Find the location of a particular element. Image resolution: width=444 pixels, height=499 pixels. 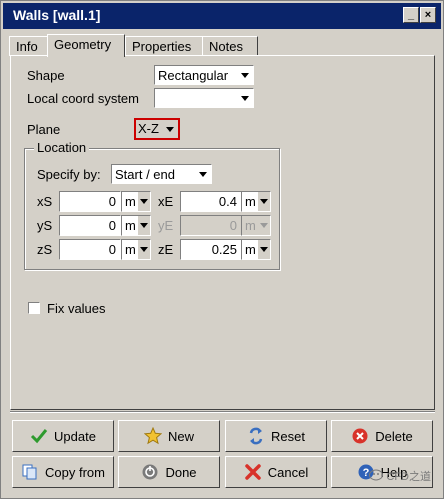

cancel-x-icon is located at coordinates (253, 472).